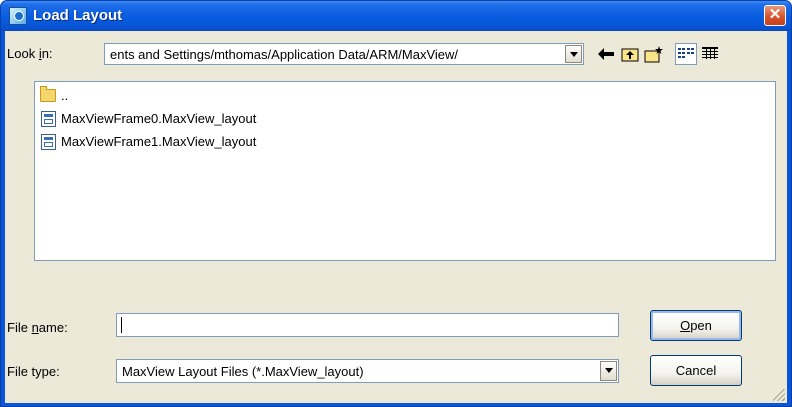 The height and width of the screenshot is (407, 792). What do you see at coordinates (367, 371) in the screenshot?
I see `file-type-combobox: MaxView Layout Files (*.MaxView_layout)` at bounding box center [367, 371].